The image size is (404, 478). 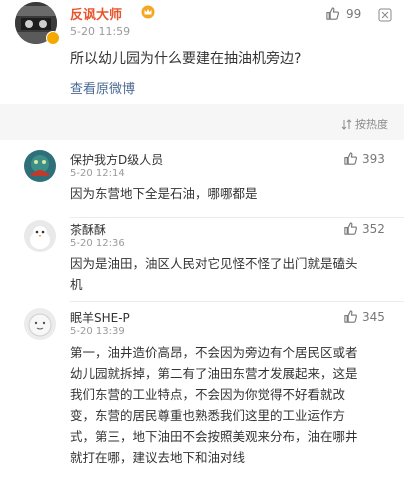 I want to click on post-timestamp: 5-20 11:59, so click(x=100, y=31).